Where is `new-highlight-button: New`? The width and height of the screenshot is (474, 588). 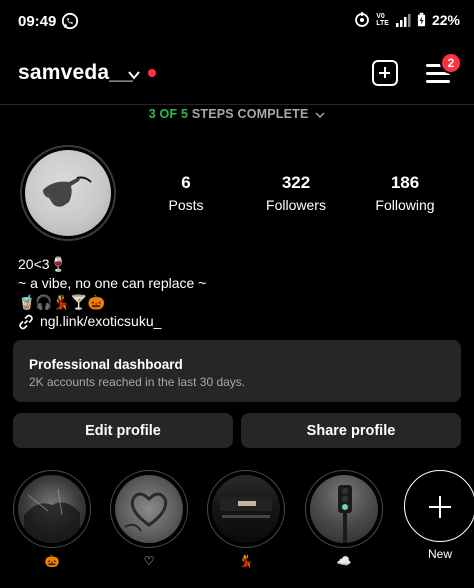
new-highlight-button: New is located at coordinates (437, 515).